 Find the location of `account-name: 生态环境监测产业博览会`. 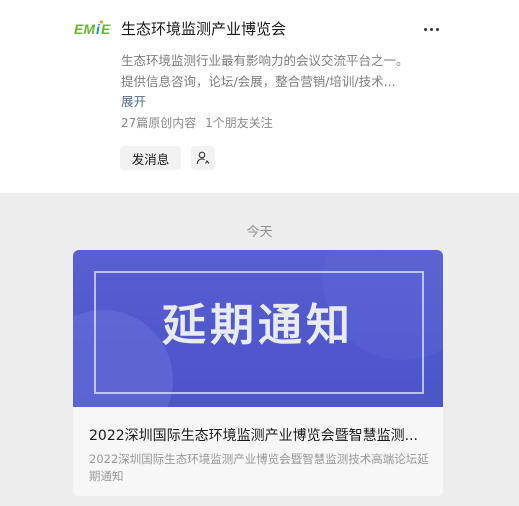

account-name: 生态环境监测产业博览会 is located at coordinates (203, 29).